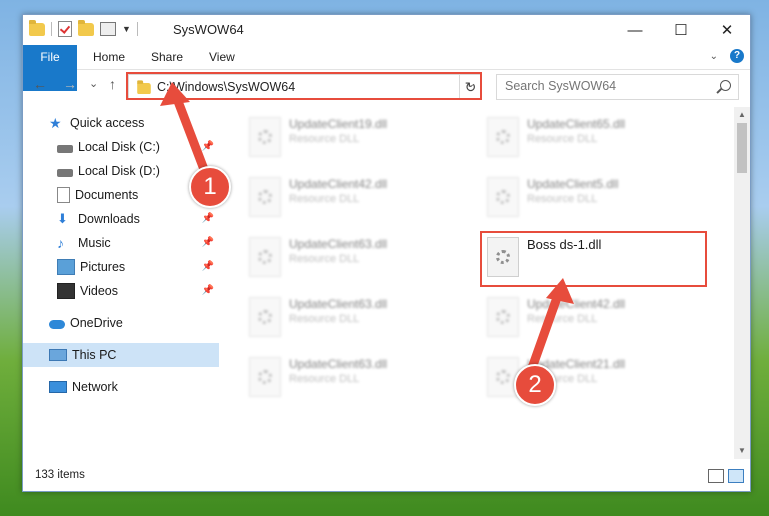  Describe the element at coordinates (714, 56) in the screenshot. I see `expand-ribbon-chevron-icon: ⌄` at that location.